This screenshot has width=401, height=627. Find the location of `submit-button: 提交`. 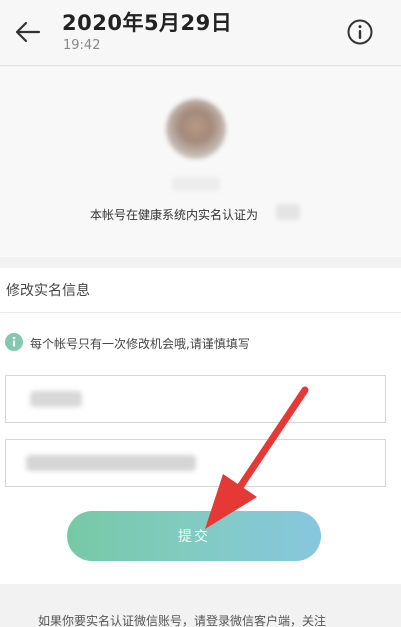

submit-button: 提交 is located at coordinates (194, 536).